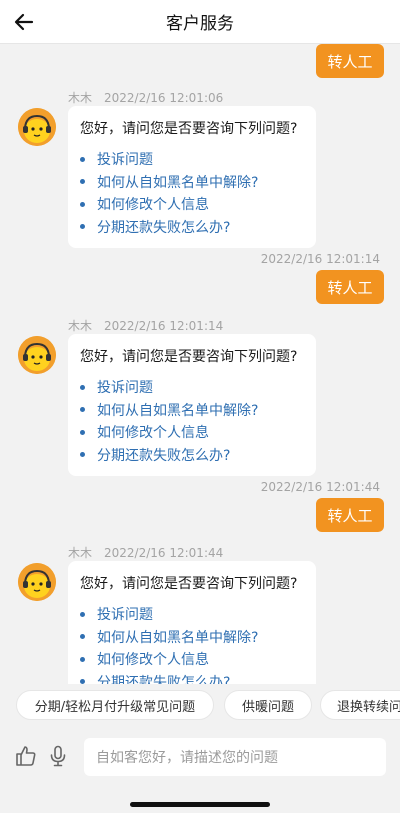 The image size is (400, 813). Describe the element at coordinates (268, 705) in the screenshot. I see `quick-chip: 供暖问题` at that location.